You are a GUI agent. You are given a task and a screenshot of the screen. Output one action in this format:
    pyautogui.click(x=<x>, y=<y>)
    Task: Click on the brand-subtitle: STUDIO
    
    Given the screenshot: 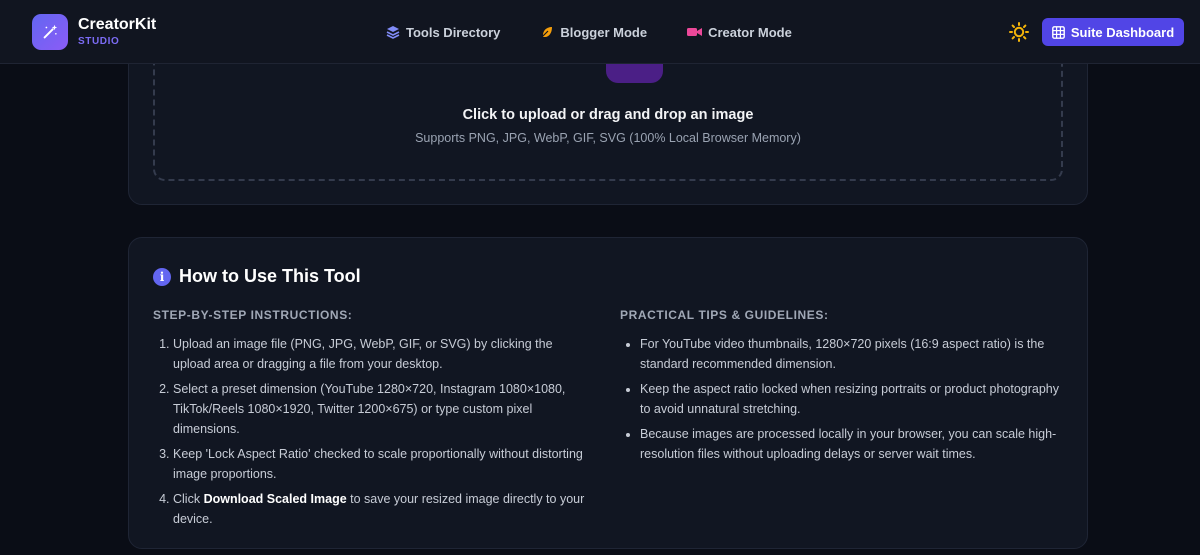 What is the action you would take?
    pyautogui.click(x=99, y=41)
    